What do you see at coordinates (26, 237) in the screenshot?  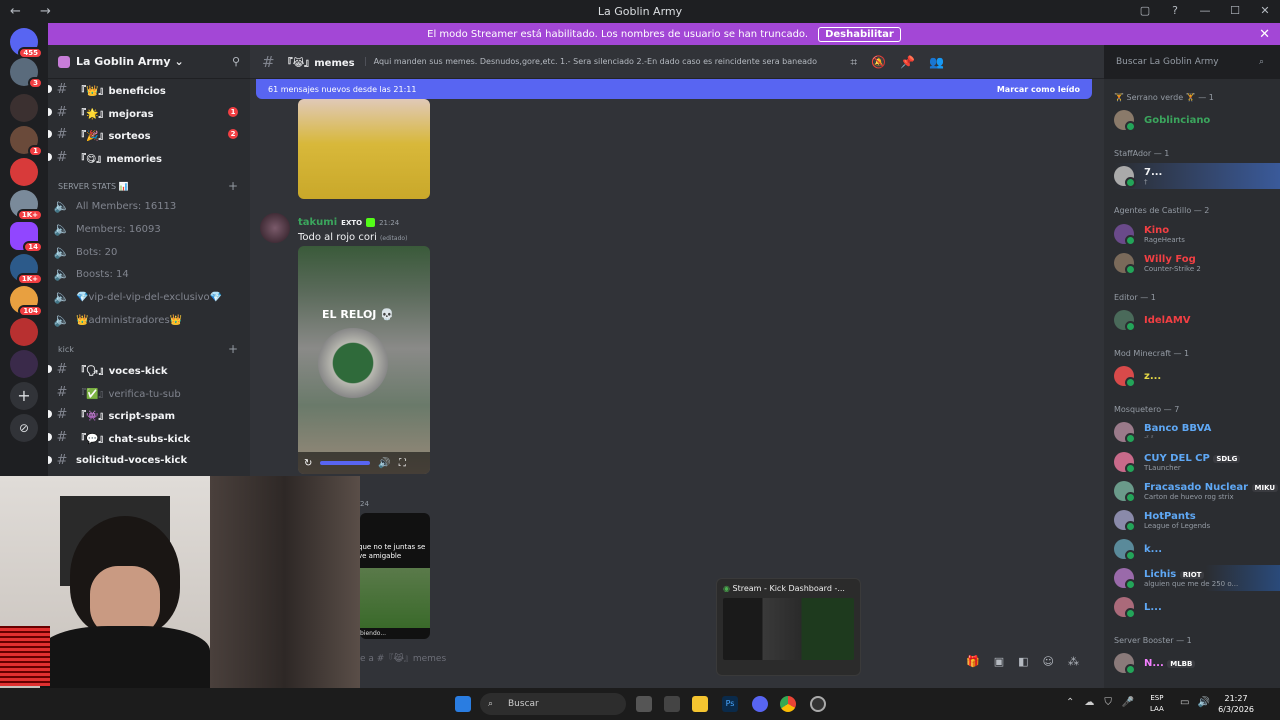 I see `server-icon: 14` at bounding box center [26, 237].